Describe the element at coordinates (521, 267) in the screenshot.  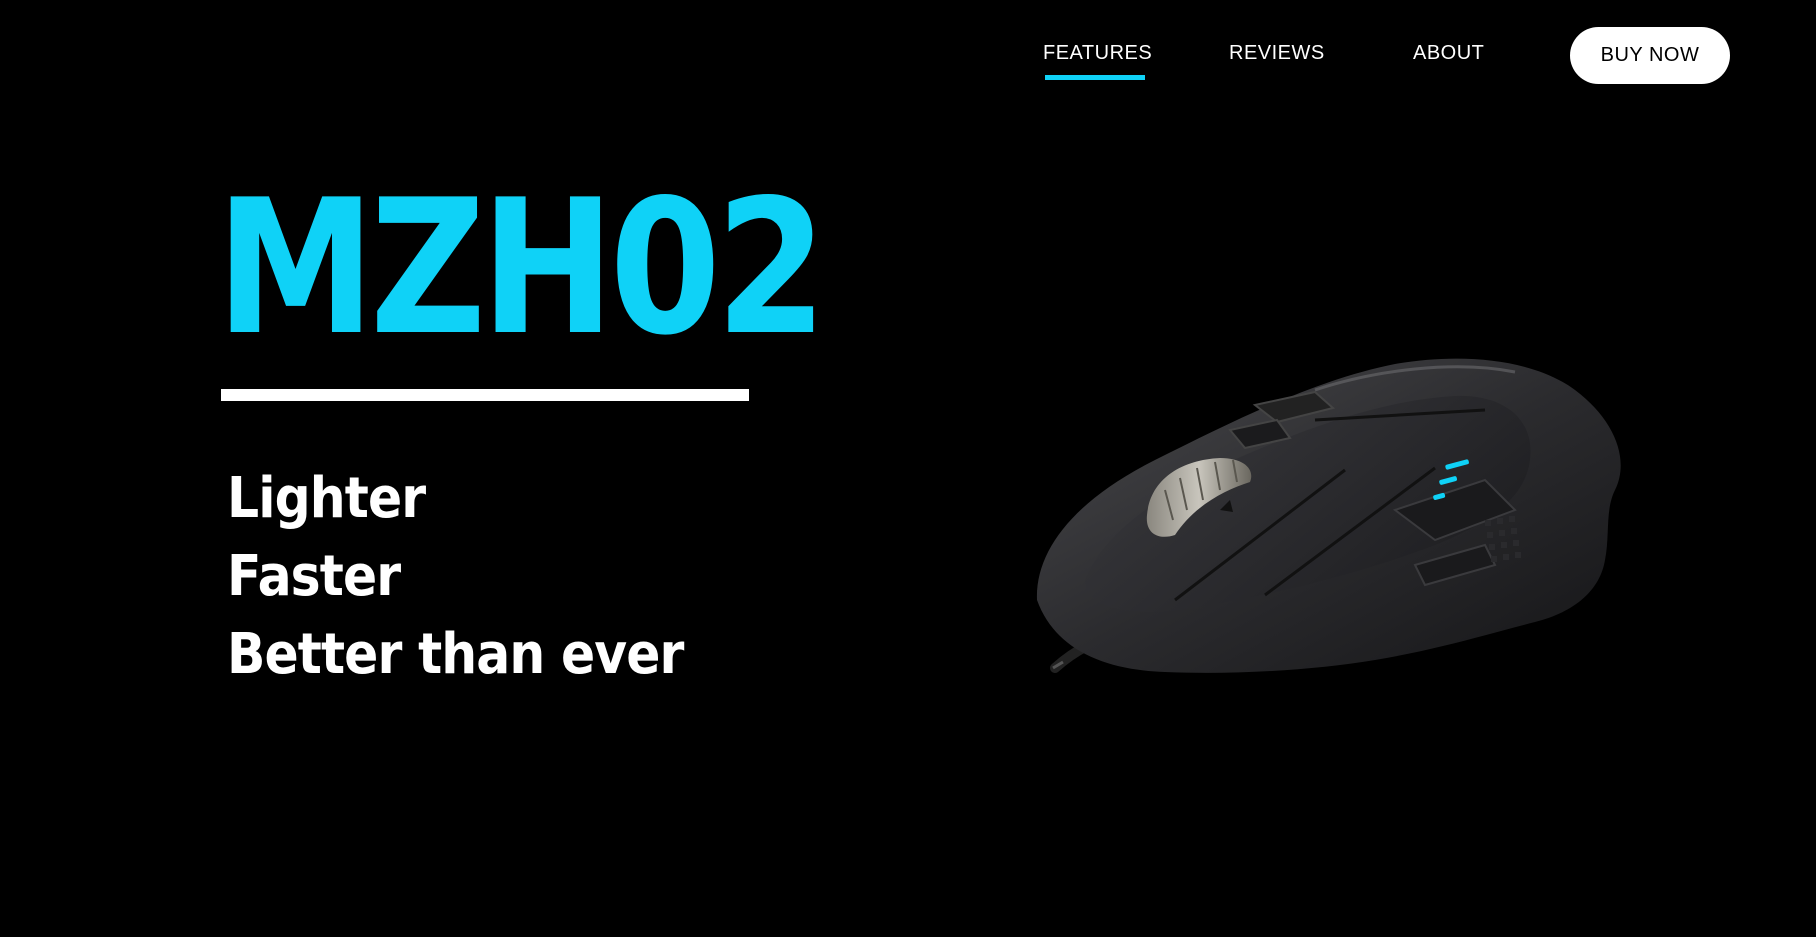
I see `product-title: MZH02` at that location.